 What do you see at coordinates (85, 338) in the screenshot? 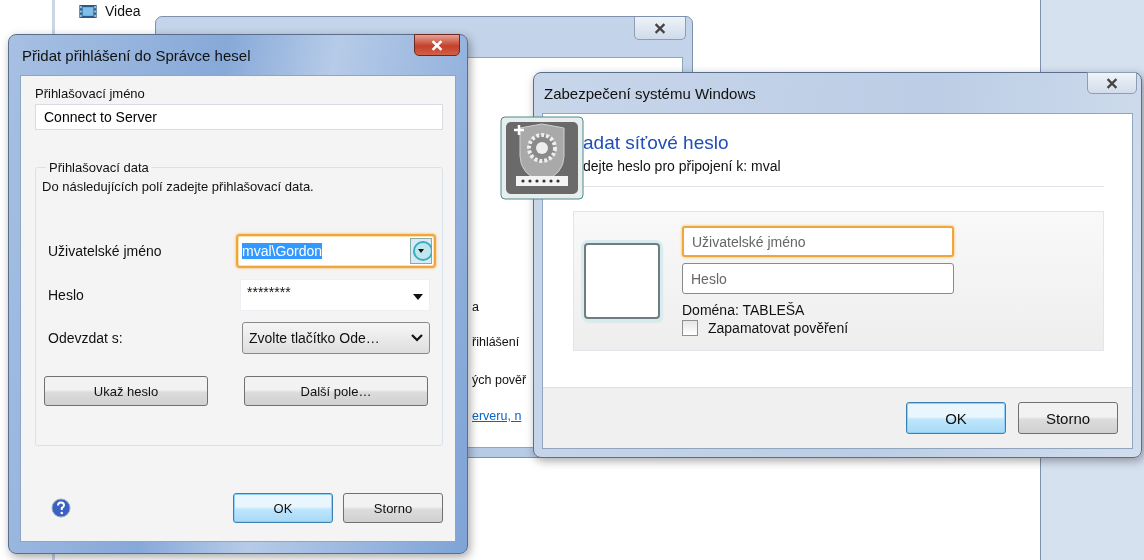
I see `field-label: Odevzdat s:` at bounding box center [85, 338].